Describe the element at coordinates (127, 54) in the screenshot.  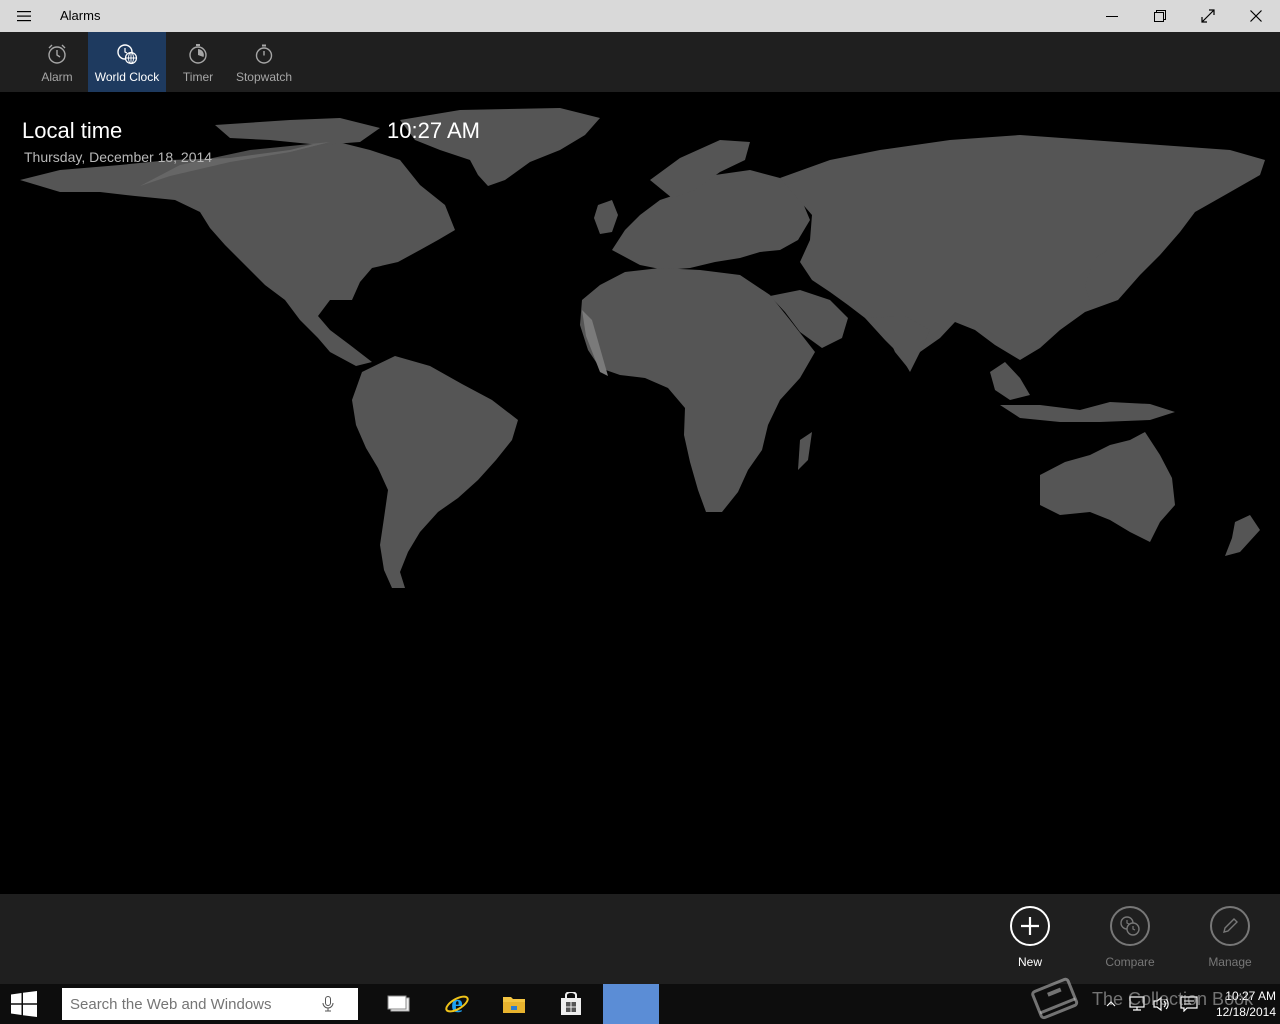
I see `world-clock-icon` at that location.